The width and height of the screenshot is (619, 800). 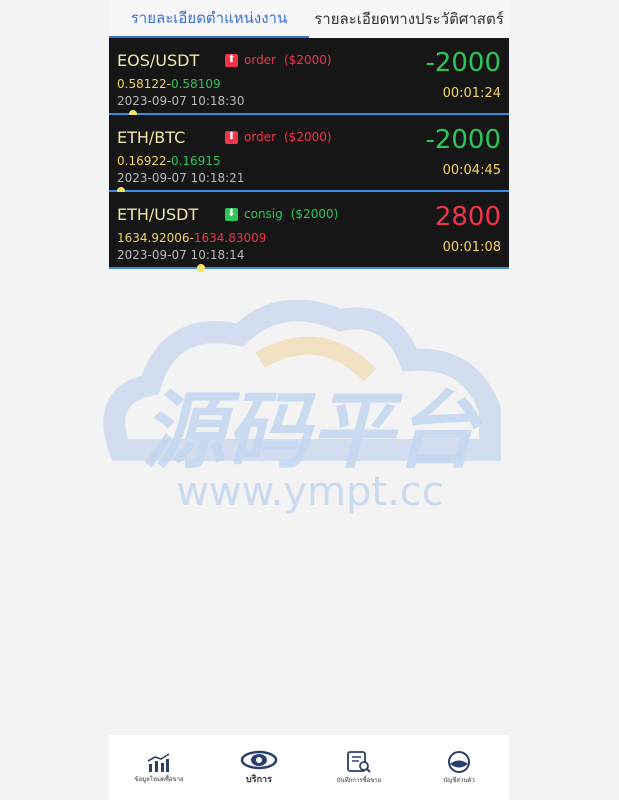 I want to click on order-countdown: 00:01:08, so click(x=471, y=247).